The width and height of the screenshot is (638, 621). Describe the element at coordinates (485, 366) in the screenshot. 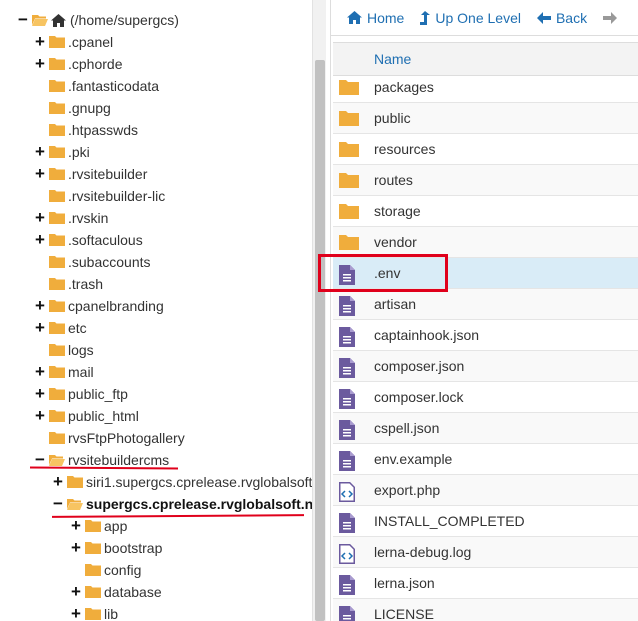

I see `file-row: composer.json` at that location.